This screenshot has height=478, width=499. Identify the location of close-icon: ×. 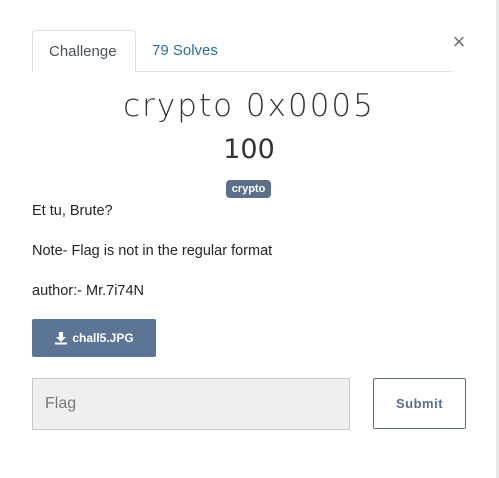
(459, 42).